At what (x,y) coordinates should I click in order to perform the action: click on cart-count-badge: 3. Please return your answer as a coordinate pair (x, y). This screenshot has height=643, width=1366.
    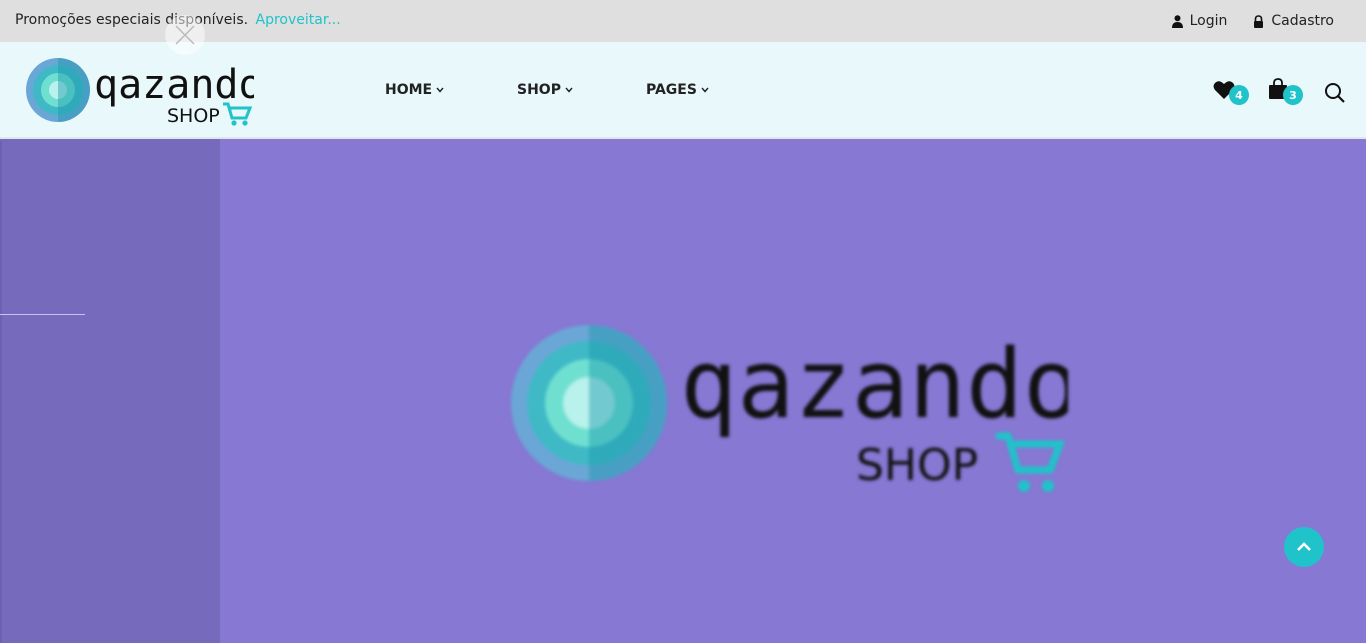
    Looking at the image, I should click on (1293, 95).